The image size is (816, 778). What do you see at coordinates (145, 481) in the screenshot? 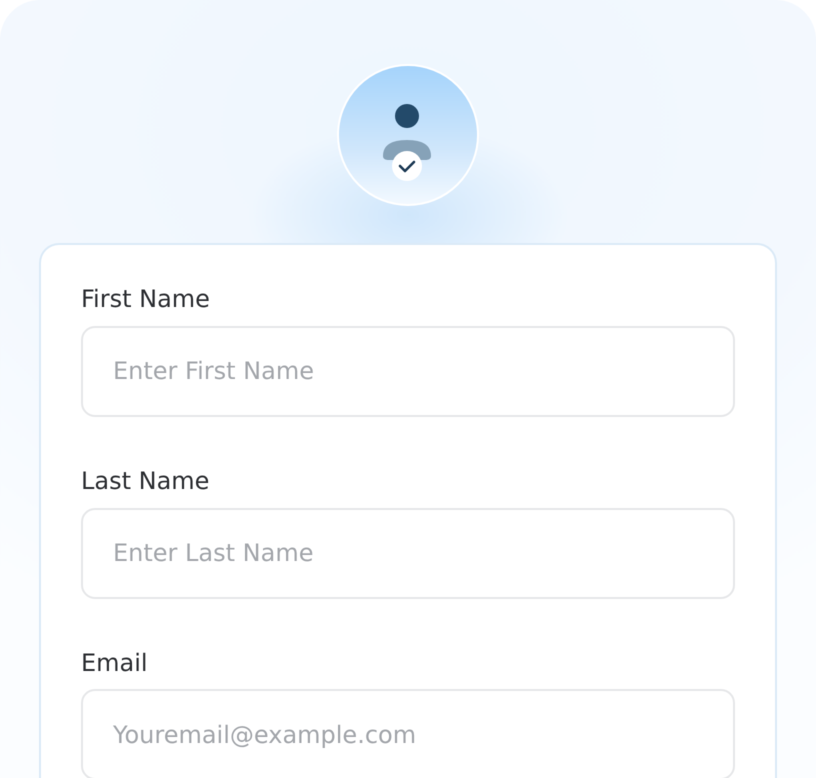
I see `field-label: Last Name` at bounding box center [145, 481].